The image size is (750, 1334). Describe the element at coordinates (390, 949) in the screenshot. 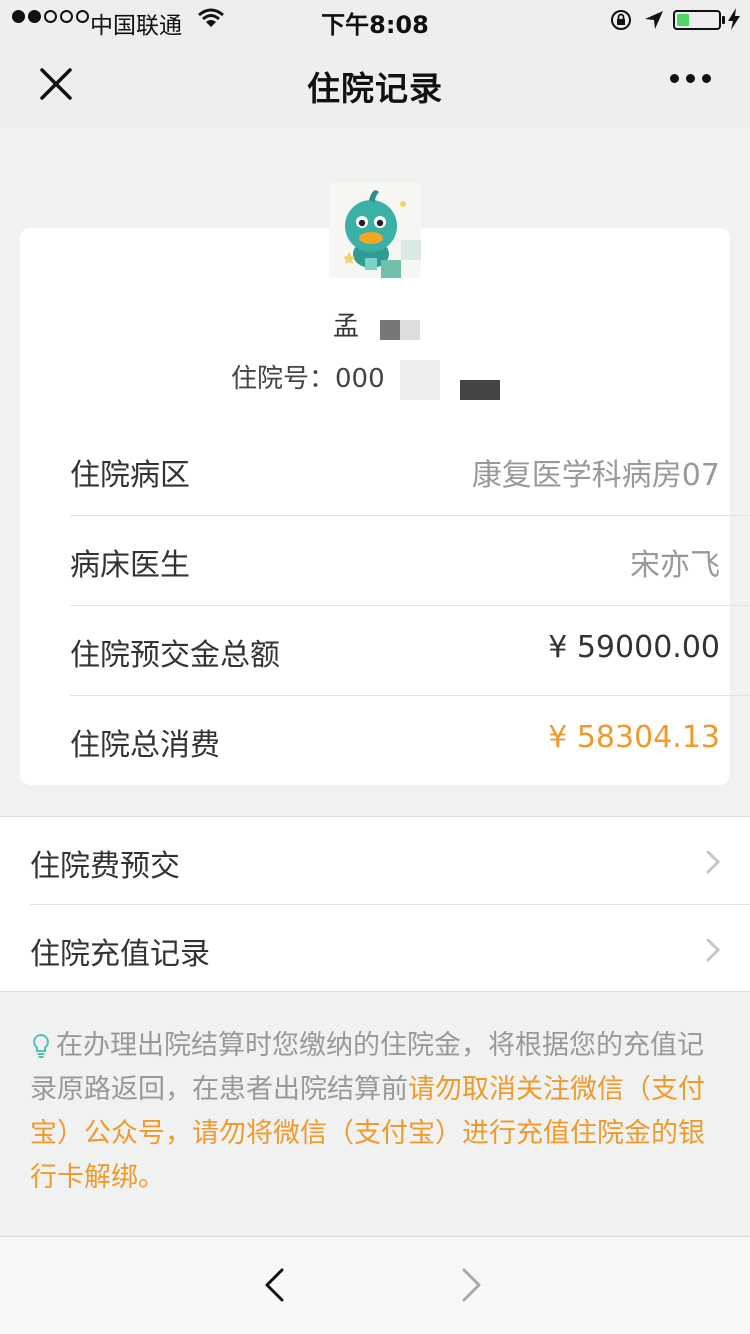

I see `menu-item-recharge-records: 住院充值记录` at that location.